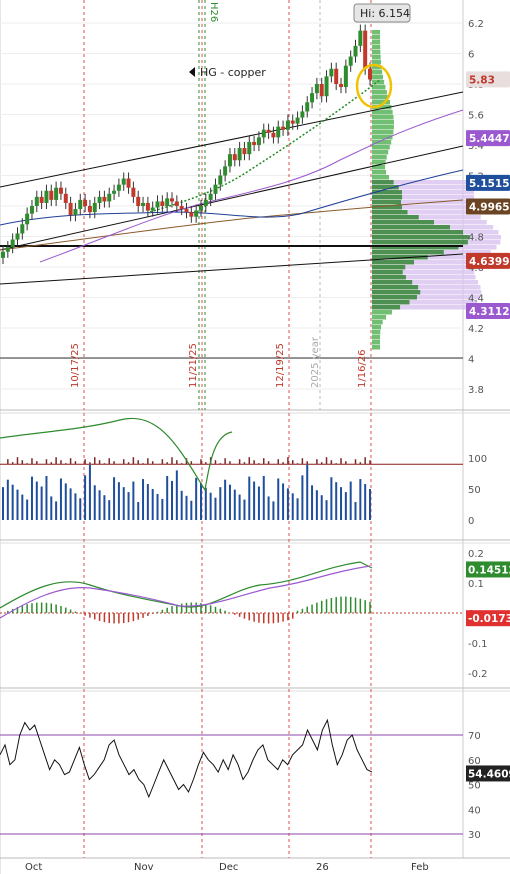 The width and height of the screenshot is (510, 874). What do you see at coordinates (213, 12) in the screenshot?
I see `contract-marker: H26` at bounding box center [213, 12].